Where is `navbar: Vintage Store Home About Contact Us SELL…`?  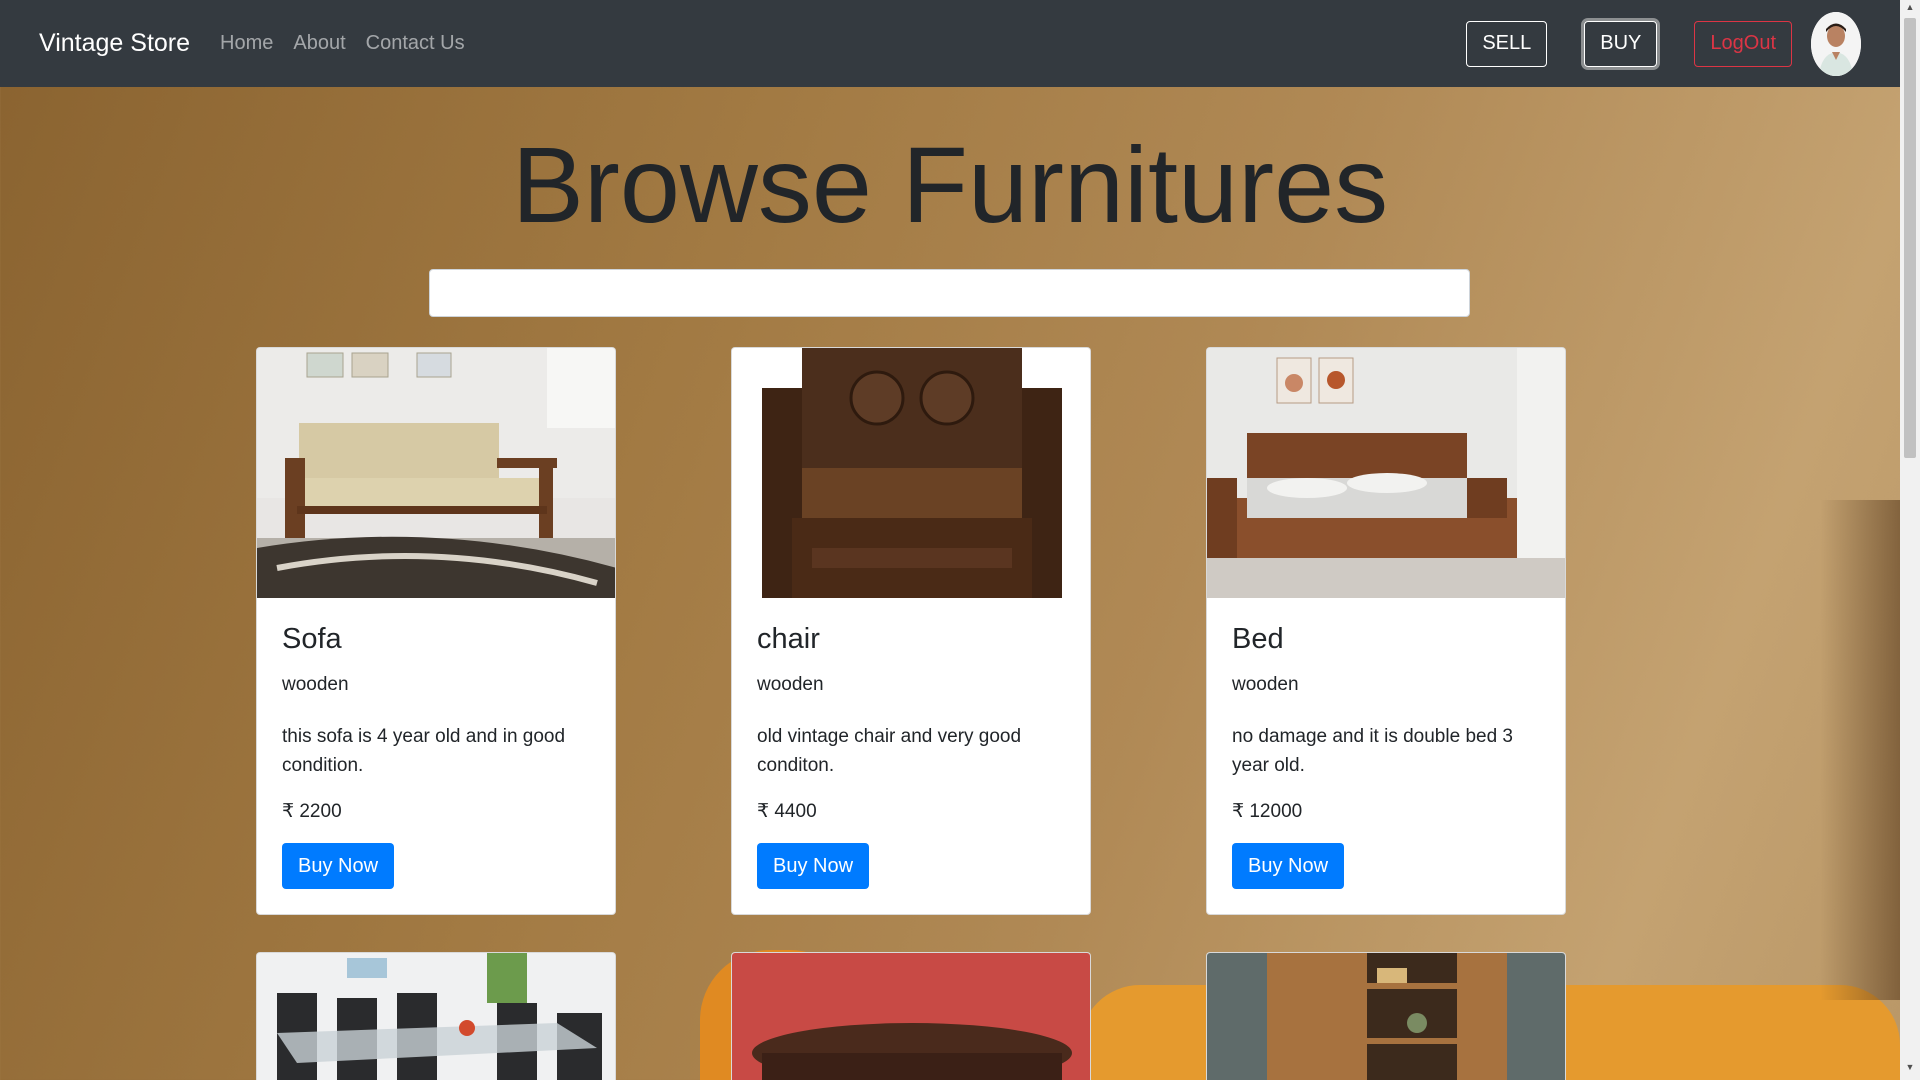
navbar: Vintage Store Home About Contact Us SELL… is located at coordinates (950, 43).